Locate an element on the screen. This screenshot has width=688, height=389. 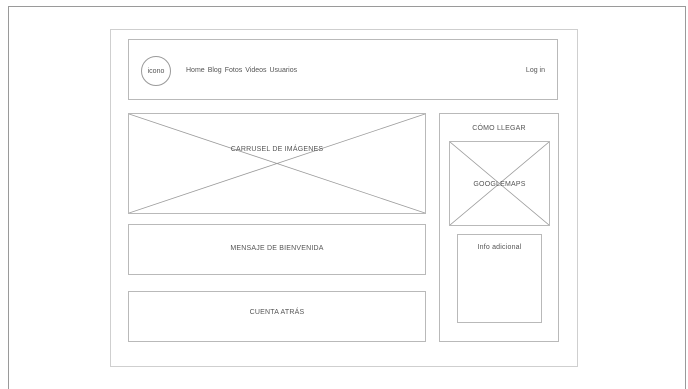
carousel-label: CARRUSEL DE IMÁGENES is located at coordinates (277, 149).